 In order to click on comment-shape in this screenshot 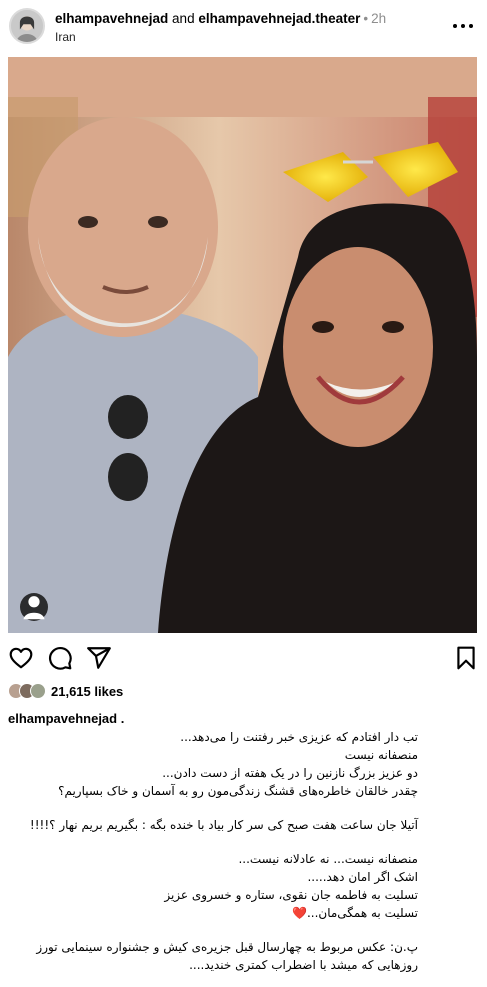, I will do `click(60, 658)`.